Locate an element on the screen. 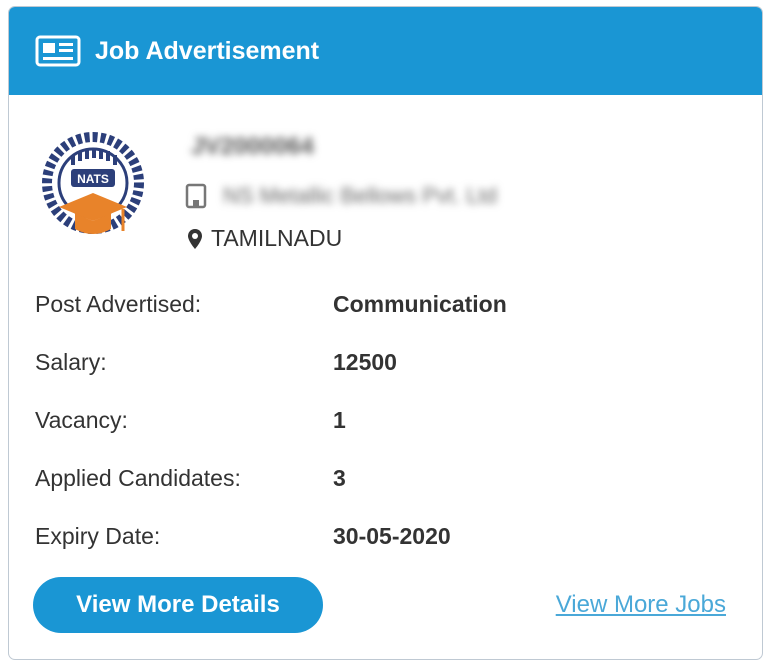  detail-row-vacancy: Vacancy: 1 is located at coordinates (271, 420).